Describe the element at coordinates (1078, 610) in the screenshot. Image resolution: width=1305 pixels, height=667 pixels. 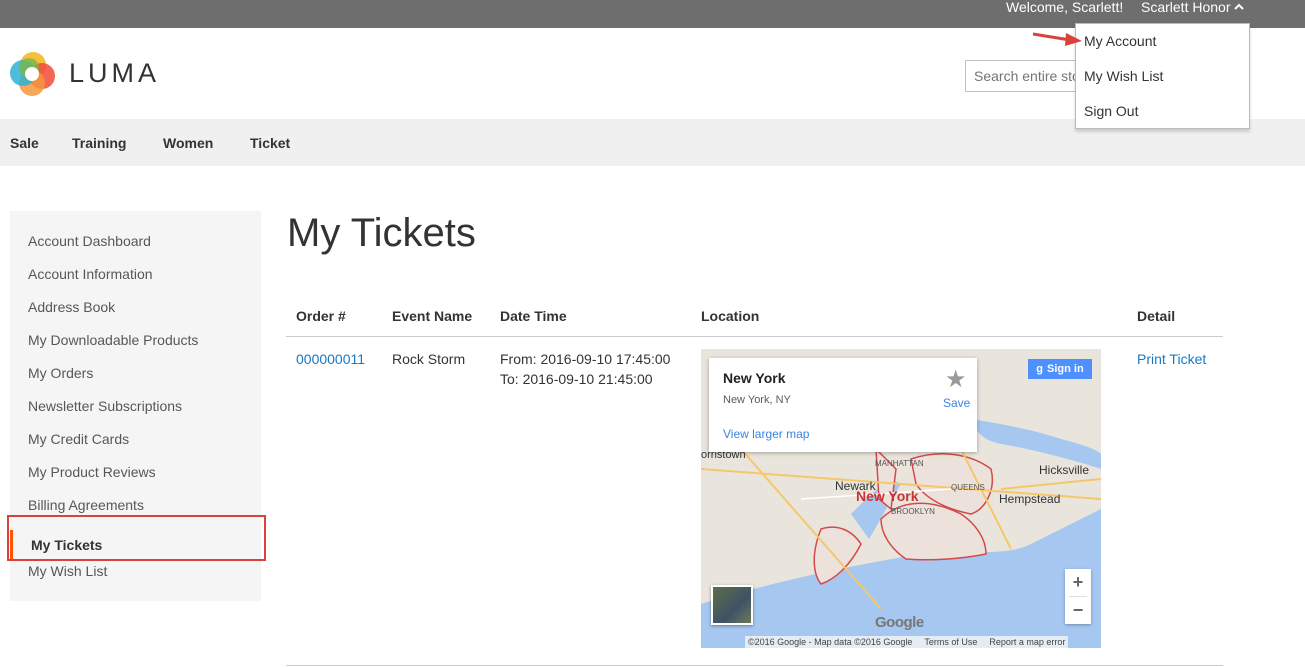
I see `zoom-out-button: −` at that location.